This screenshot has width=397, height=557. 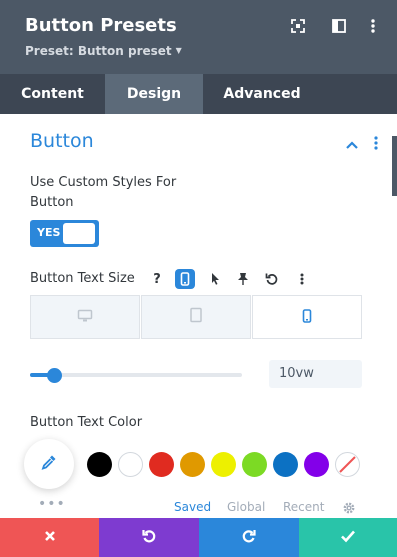 I want to click on undo-button, so click(x=149, y=537).